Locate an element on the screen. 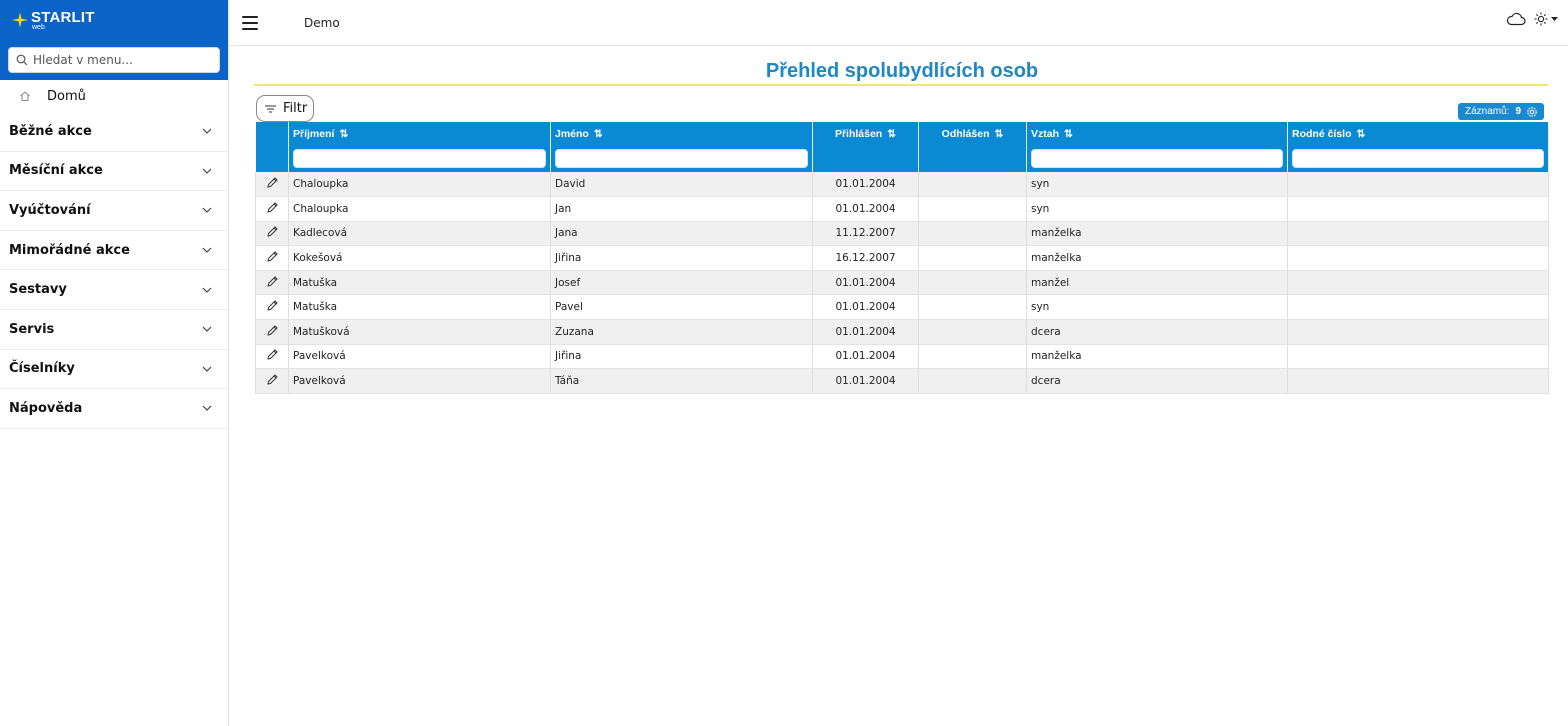  search-icon is located at coordinates (22, 60).